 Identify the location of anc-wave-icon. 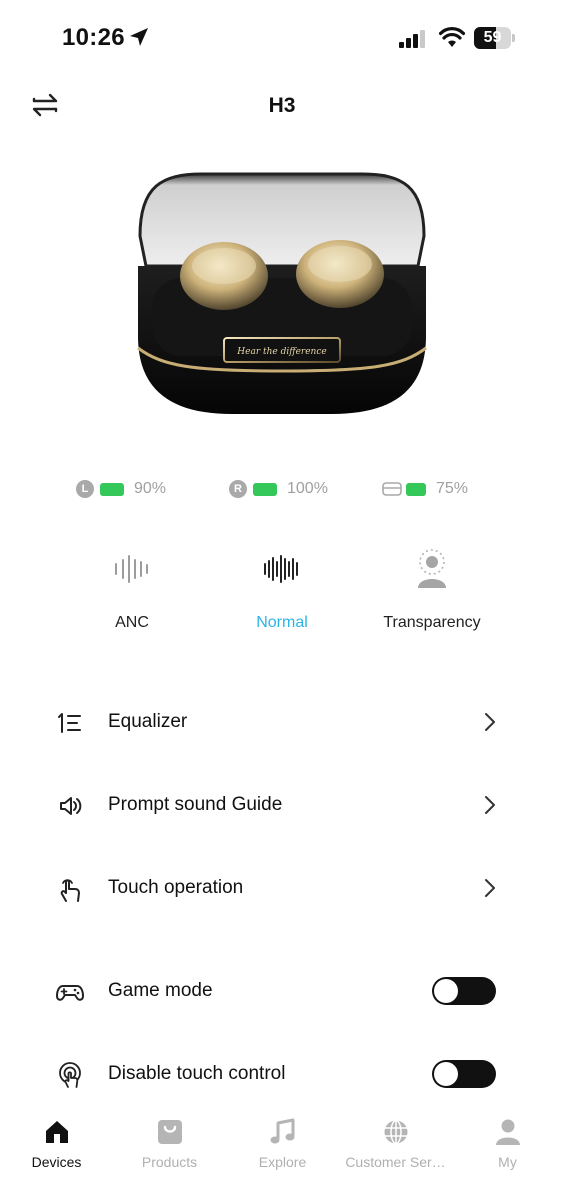
(131, 569).